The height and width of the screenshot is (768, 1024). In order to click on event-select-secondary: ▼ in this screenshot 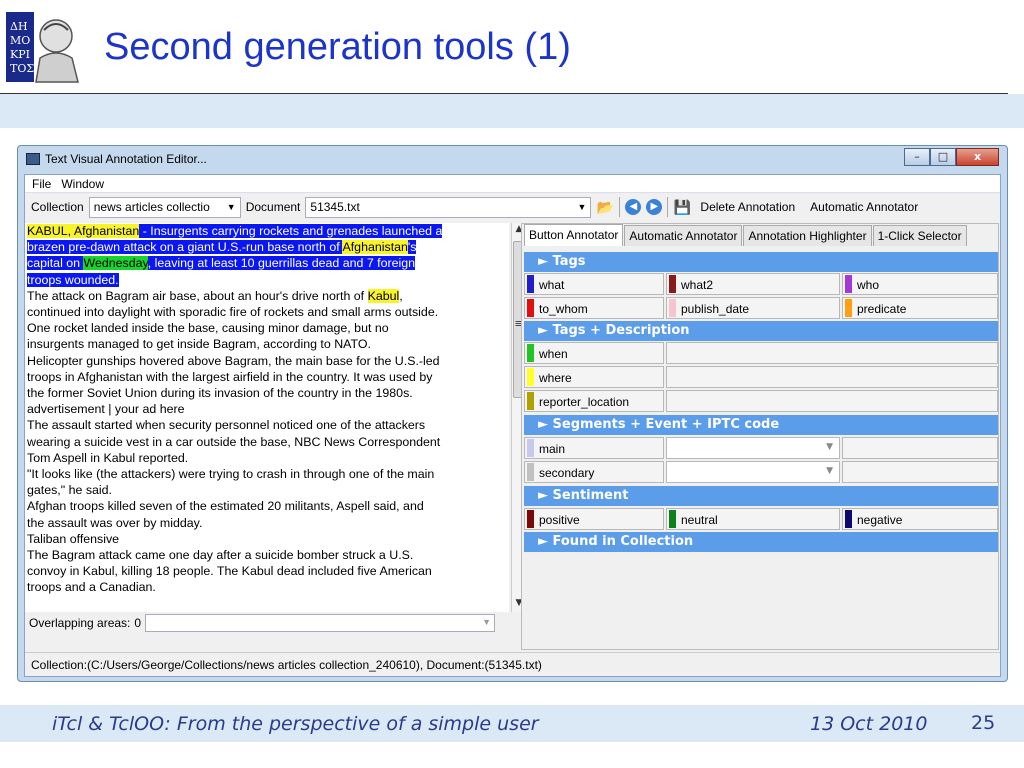, I will do `click(753, 472)`.